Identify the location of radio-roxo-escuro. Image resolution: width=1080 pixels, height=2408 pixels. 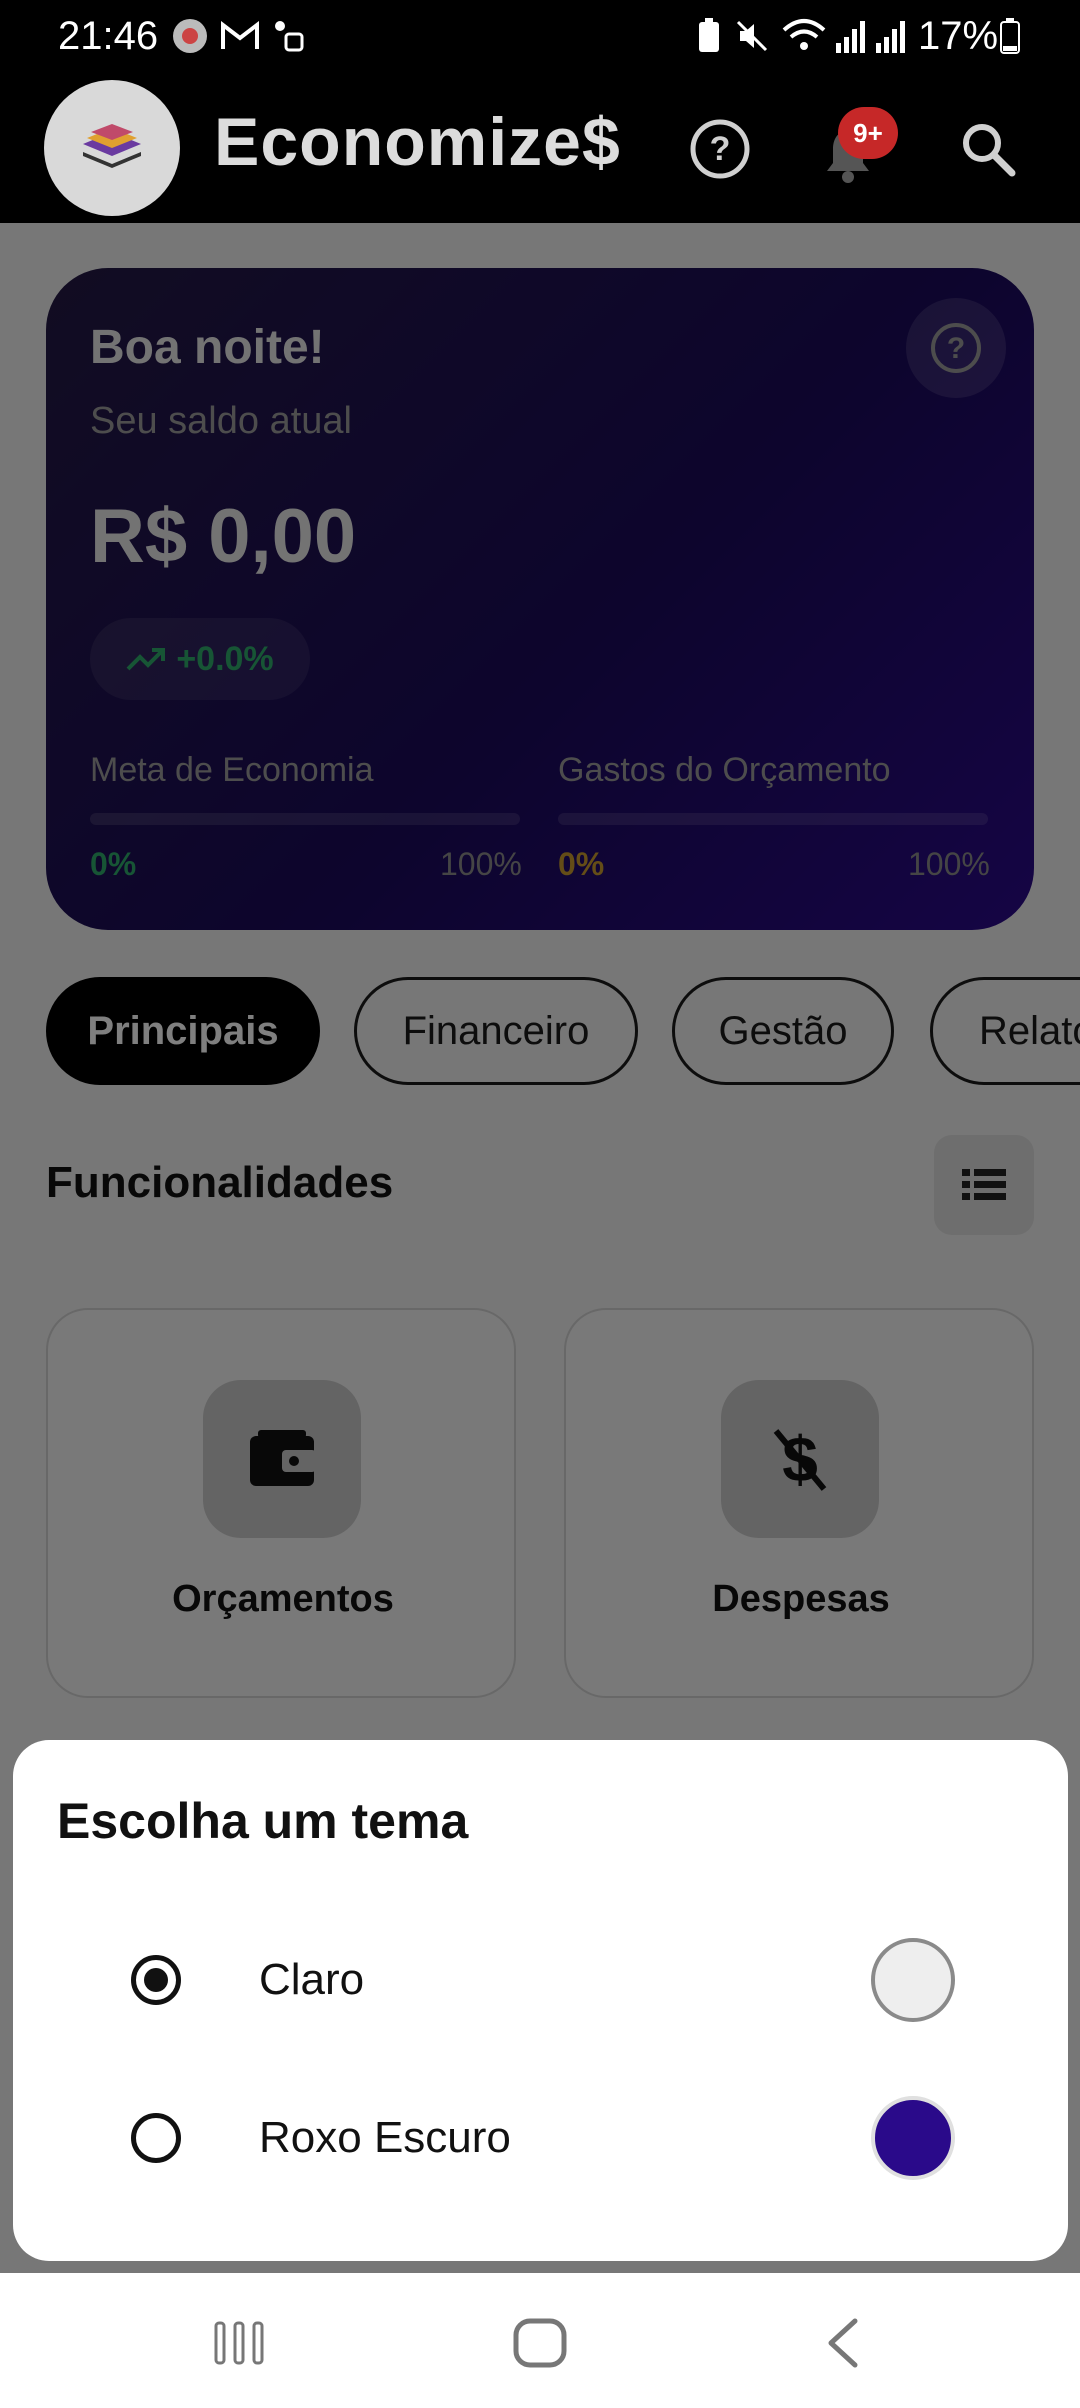
(156, 2138).